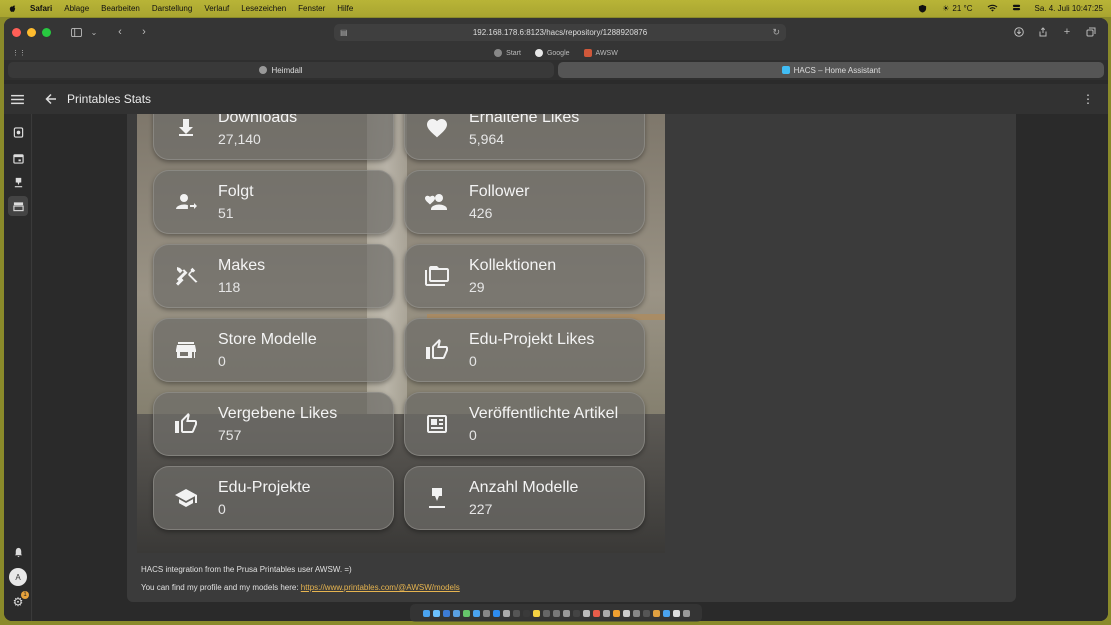  Describe the element at coordinates (513, 265) in the screenshot. I see `tile-label: Kollektionen` at that location.